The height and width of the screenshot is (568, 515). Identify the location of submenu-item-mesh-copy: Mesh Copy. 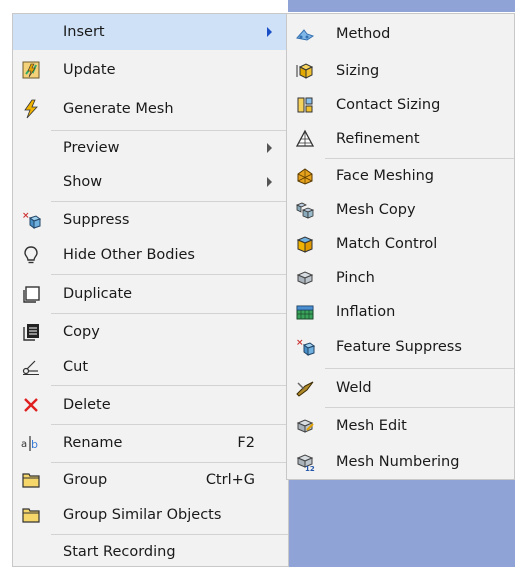
(400, 210).